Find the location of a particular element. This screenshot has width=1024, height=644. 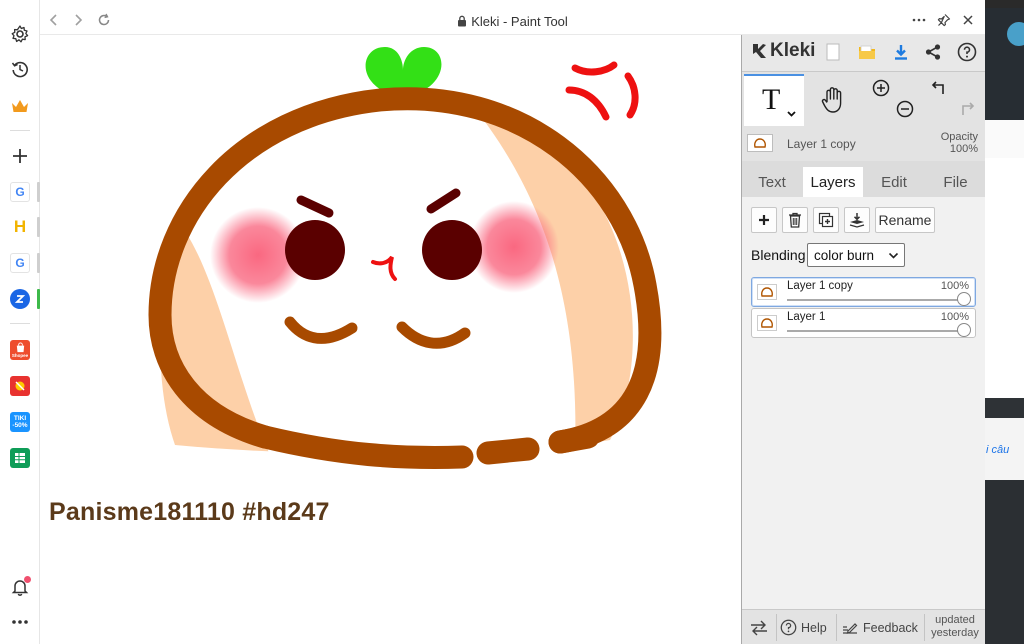

layer-row-layer-1: Layer 1 100% is located at coordinates (863, 323).